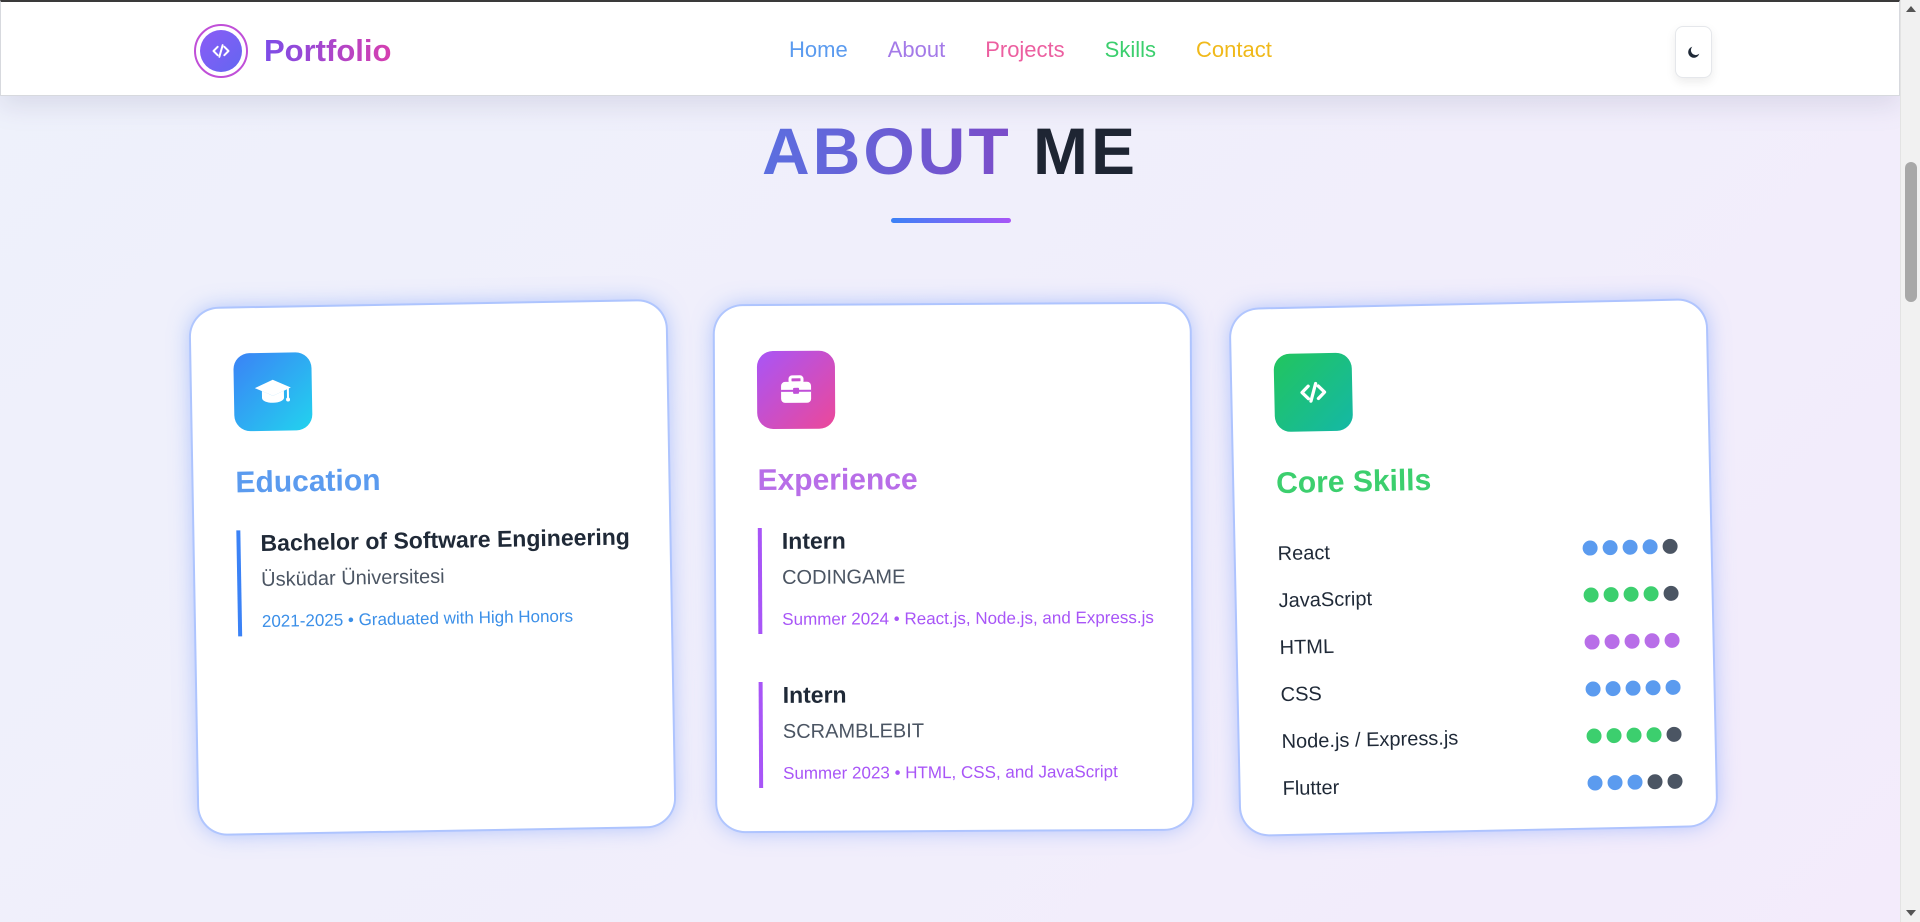 This screenshot has height=922, width=1920. I want to click on title-underline, so click(951, 220).